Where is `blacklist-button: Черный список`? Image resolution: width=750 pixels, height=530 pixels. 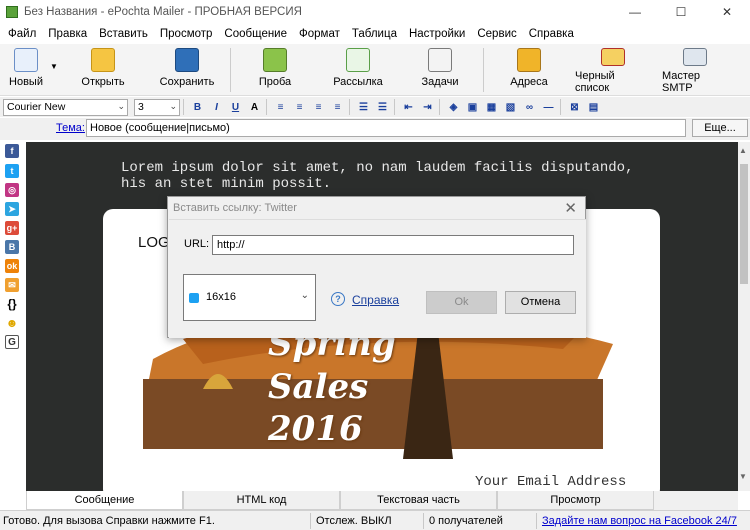 blacklist-button: Черный список is located at coordinates (613, 71).